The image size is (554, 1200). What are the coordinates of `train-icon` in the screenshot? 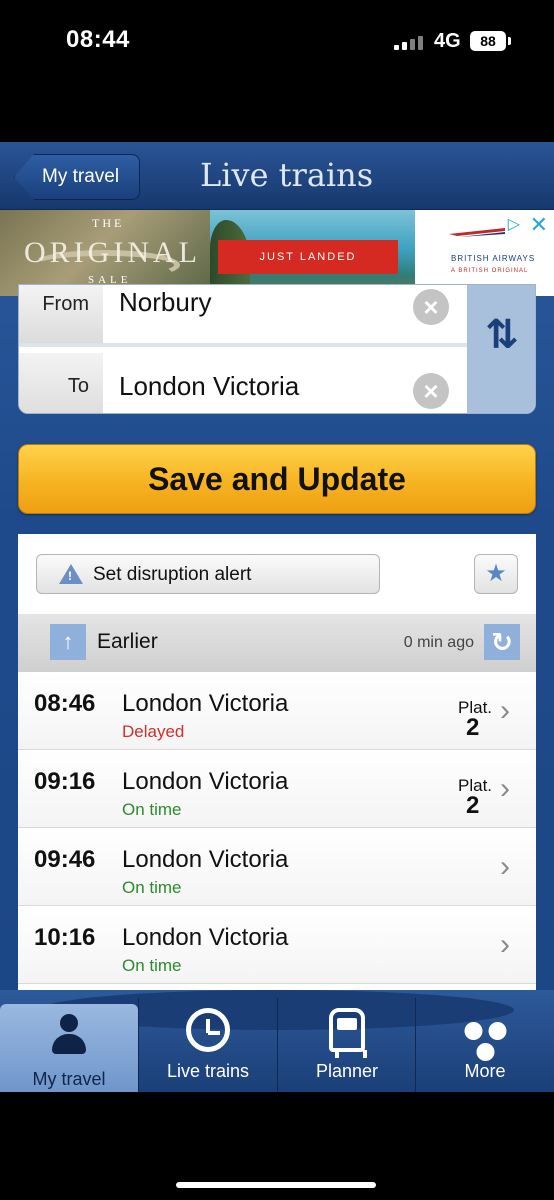 It's located at (348, 1033).